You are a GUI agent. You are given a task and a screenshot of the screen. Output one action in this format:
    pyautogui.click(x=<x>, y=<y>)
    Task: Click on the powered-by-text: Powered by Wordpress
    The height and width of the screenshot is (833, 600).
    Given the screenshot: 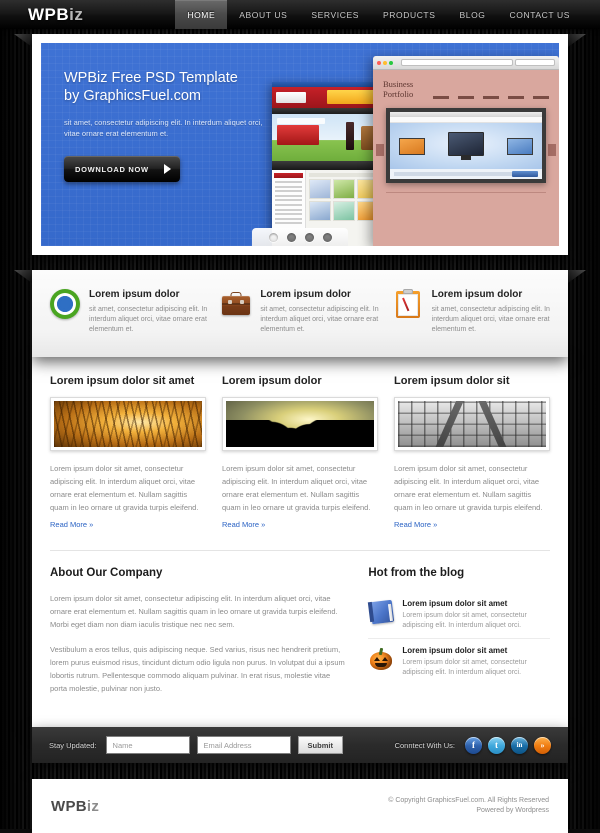 What is the action you would take?
    pyautogui.click(x=512, y=810)
    